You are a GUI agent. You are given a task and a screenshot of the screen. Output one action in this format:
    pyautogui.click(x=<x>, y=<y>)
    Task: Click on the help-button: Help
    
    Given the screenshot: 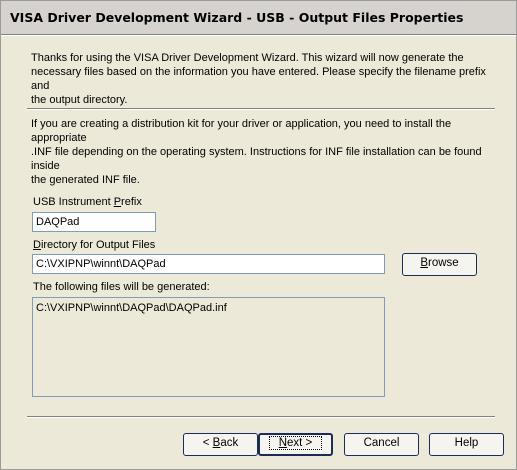 What is the action you would take?
    pyautogui.click(x=466, y=444)
    